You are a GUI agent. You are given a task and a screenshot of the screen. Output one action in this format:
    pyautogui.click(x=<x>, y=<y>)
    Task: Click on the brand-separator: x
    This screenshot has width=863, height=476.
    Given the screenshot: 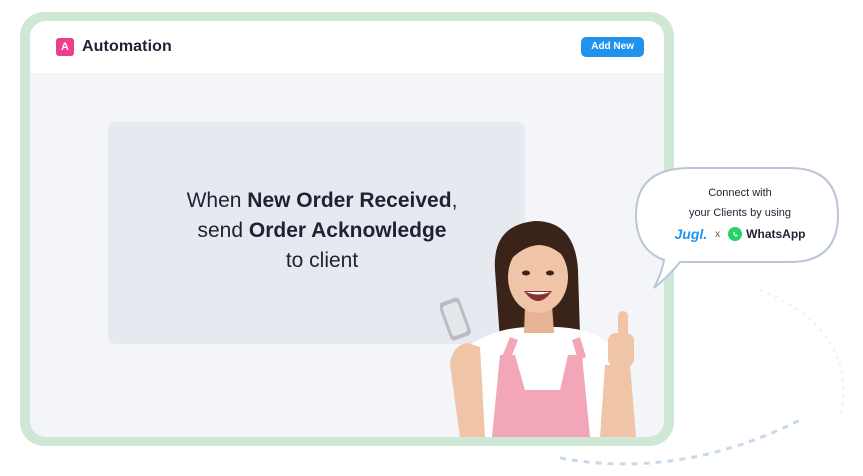 What is the action you would take?
    pyautogui.click(x=718, y=234)
    